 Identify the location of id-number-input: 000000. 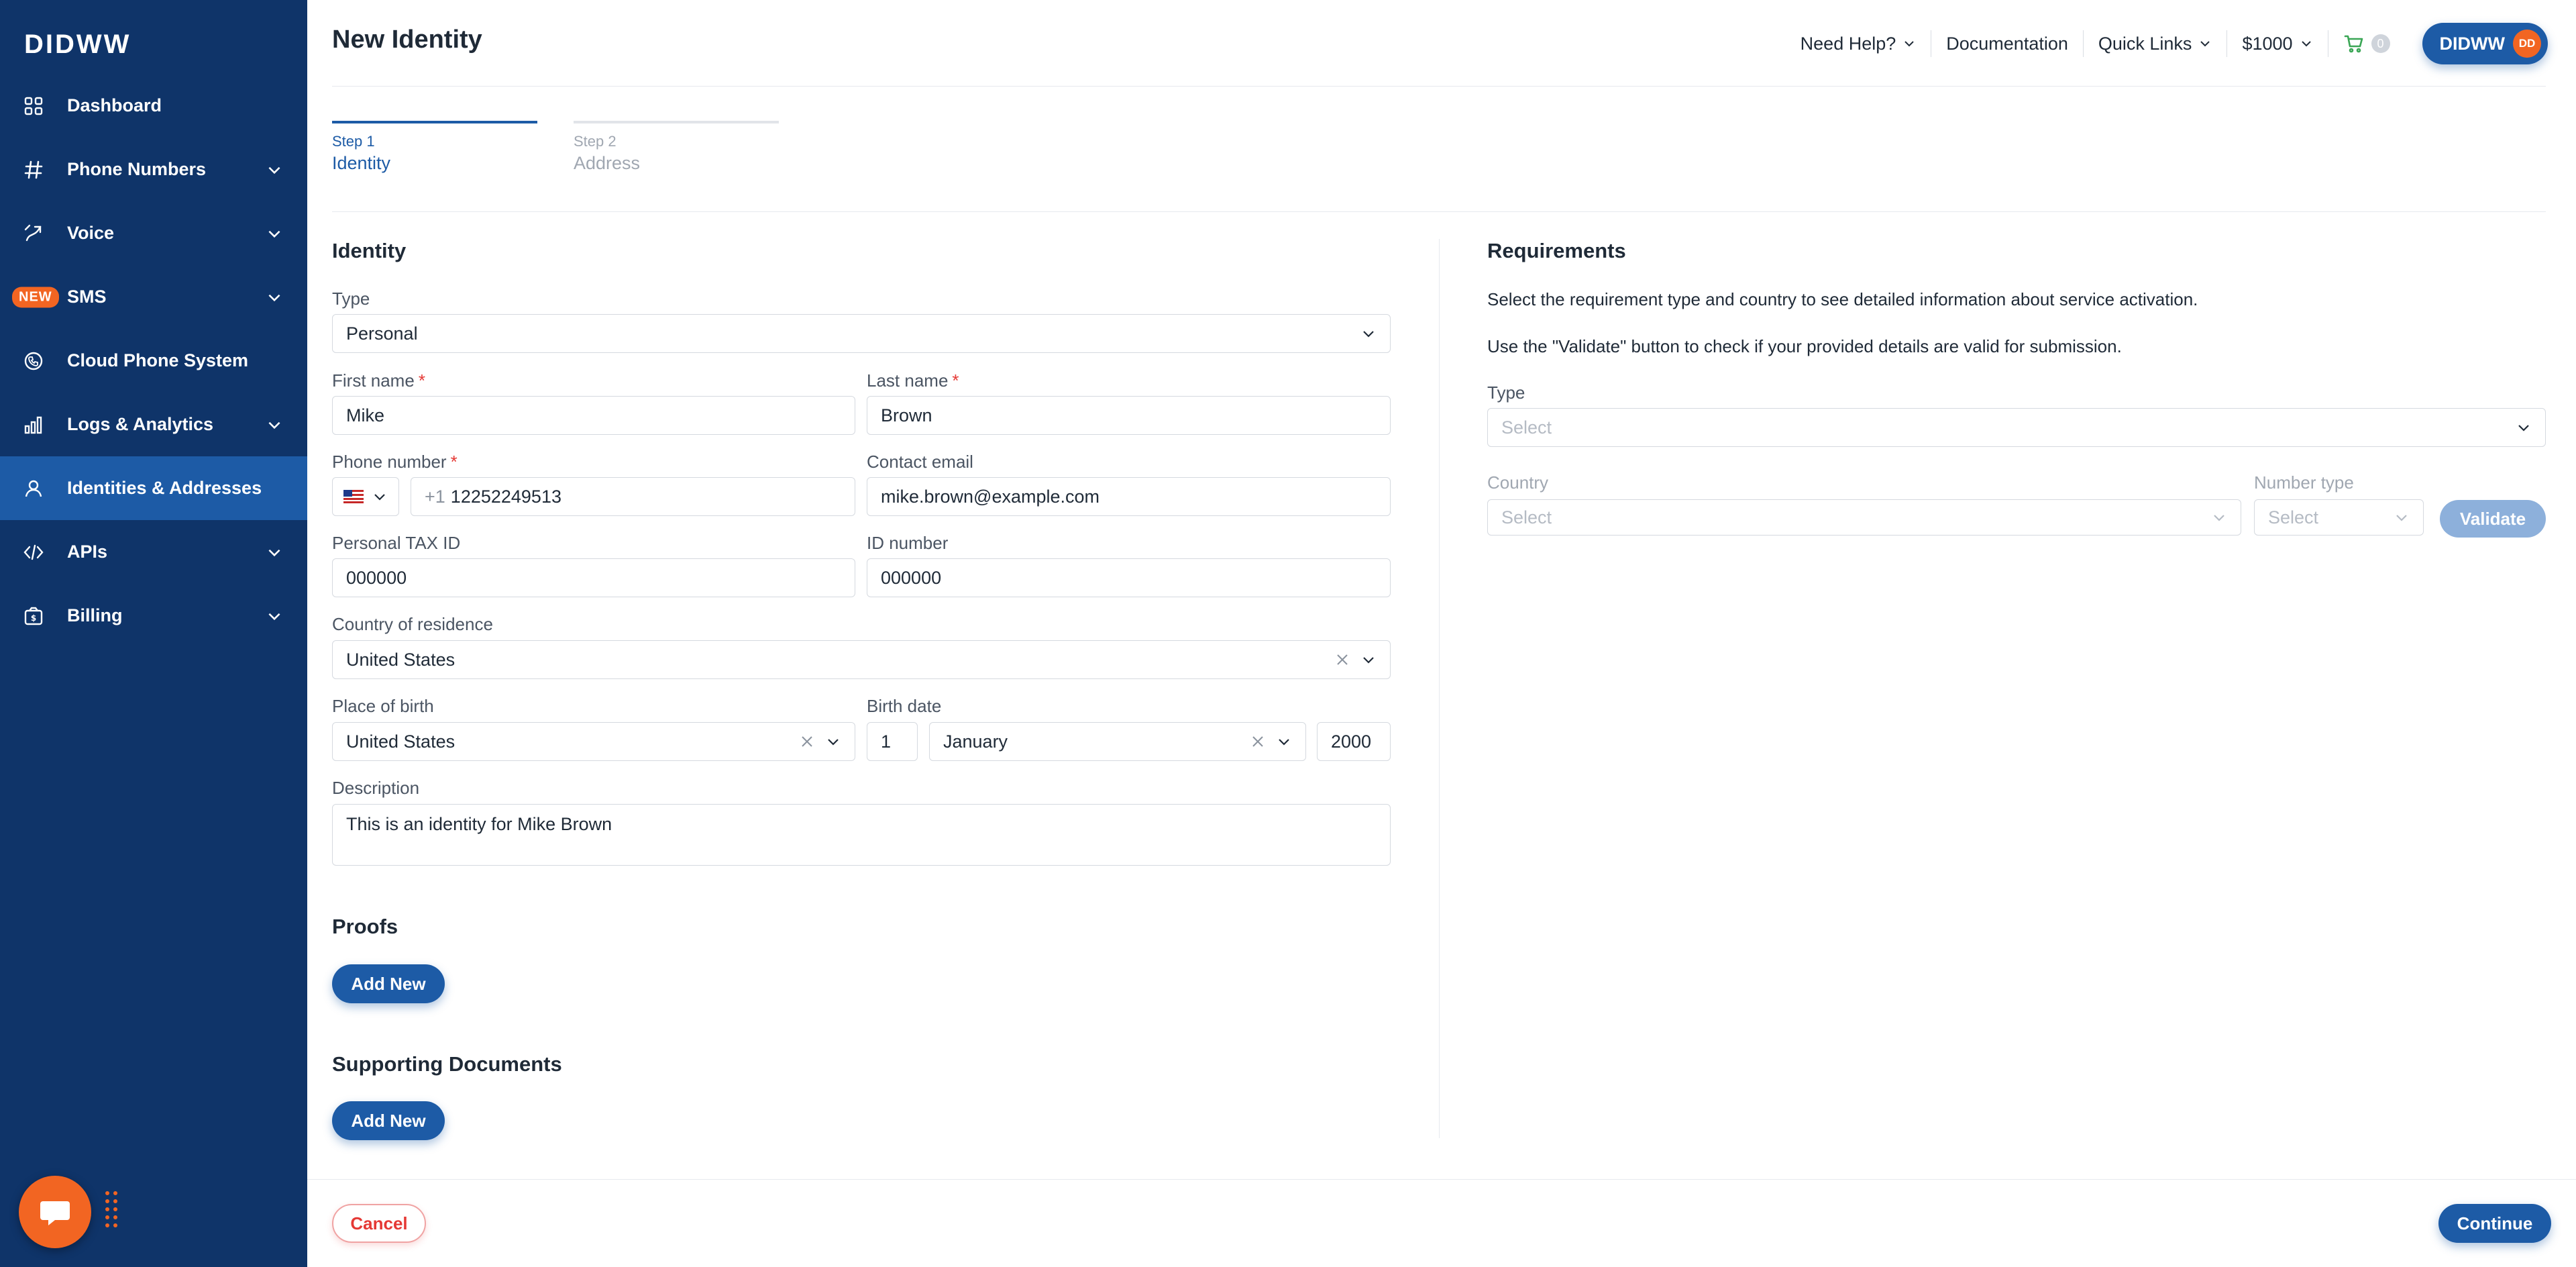
(1129, 577).